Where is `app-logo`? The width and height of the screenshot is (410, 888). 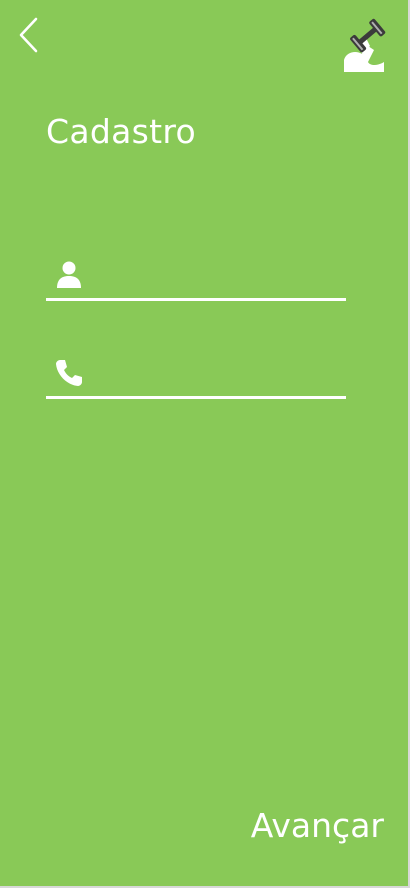
app-logo is located at coordinates (363, 45).